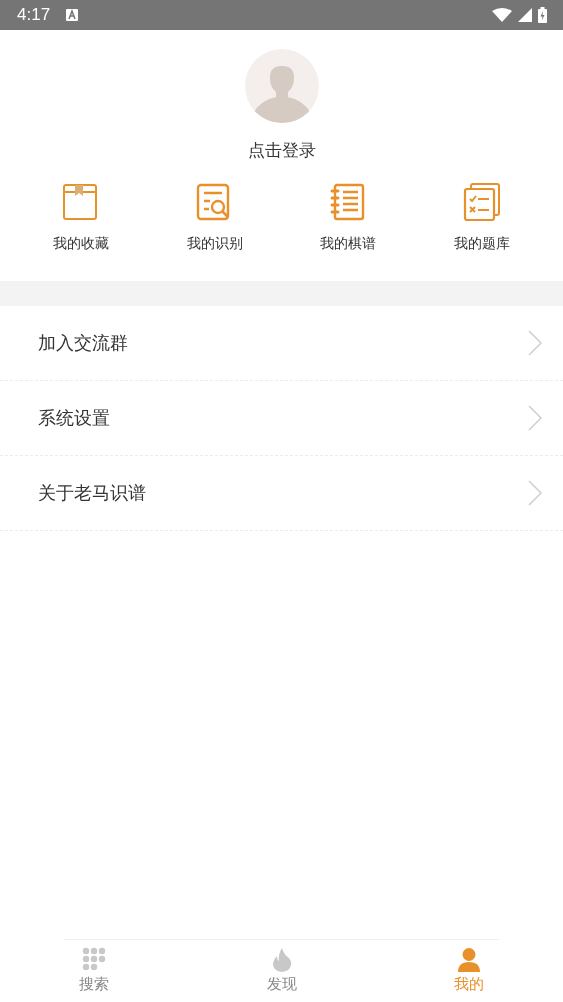 The height and width of the screenshot is (1002, 563). I want to click on checklist-icon, so click(482, 202).